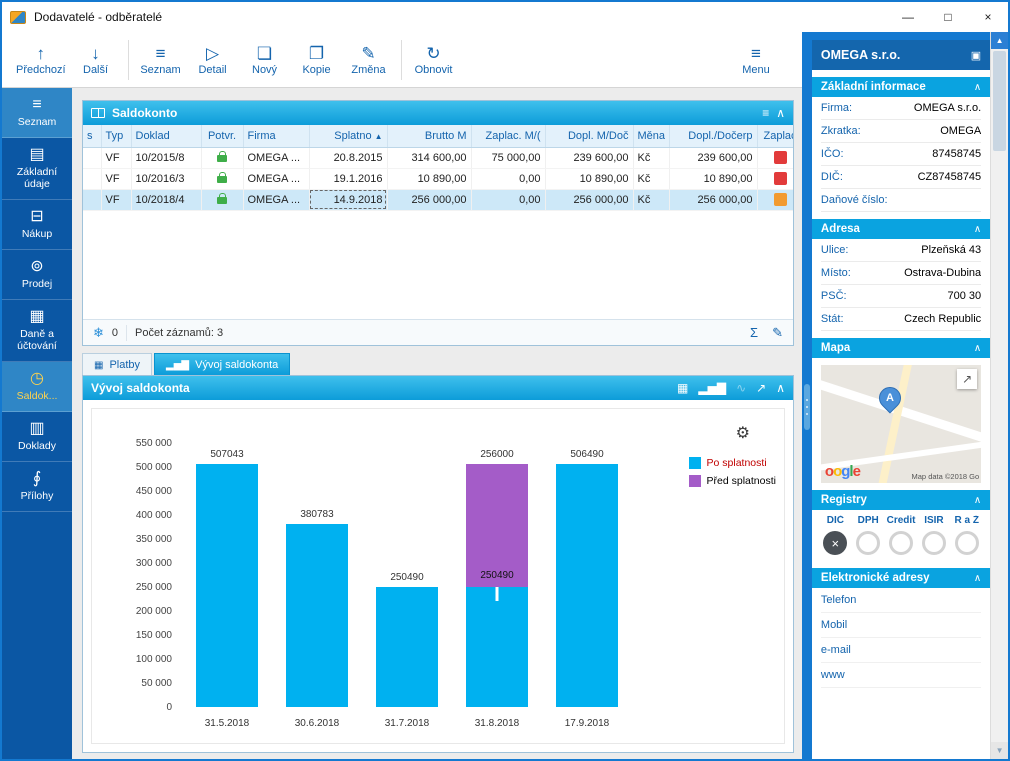 This screenshot has width=1010, height=761. Describe the element at coordinates (497, 586) in the screenshot. I see `chart-bar-group: 256000 250490 31.8.2018` at that location.